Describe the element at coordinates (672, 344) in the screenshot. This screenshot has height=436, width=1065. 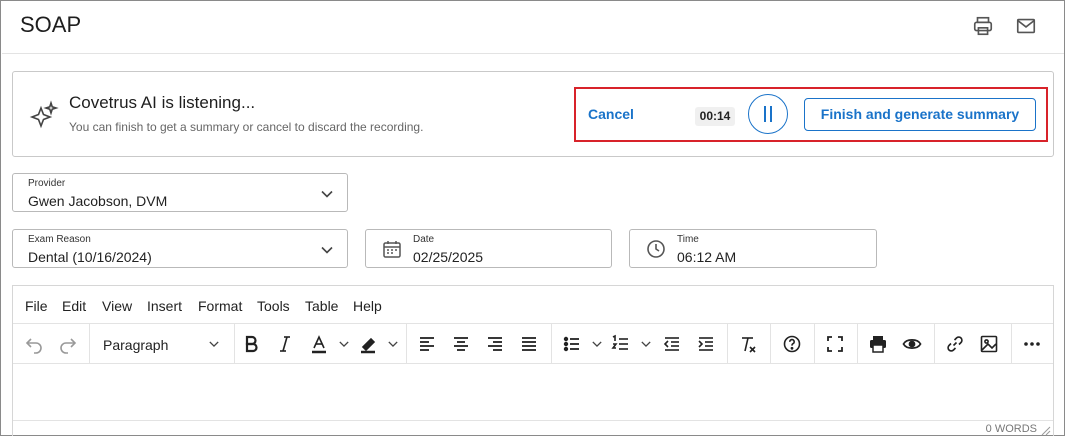
I see `outdent-icon` at that location.